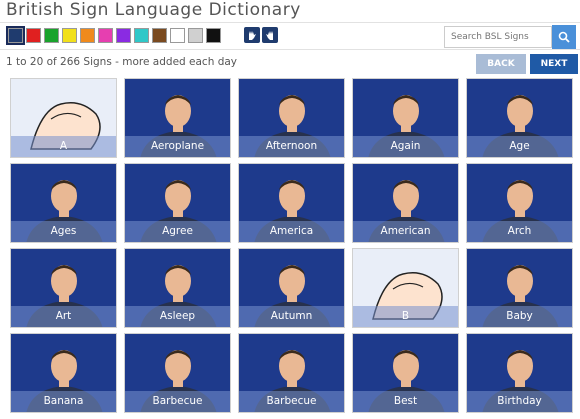  I want to click on sign-label: Art, so click(63, 316).